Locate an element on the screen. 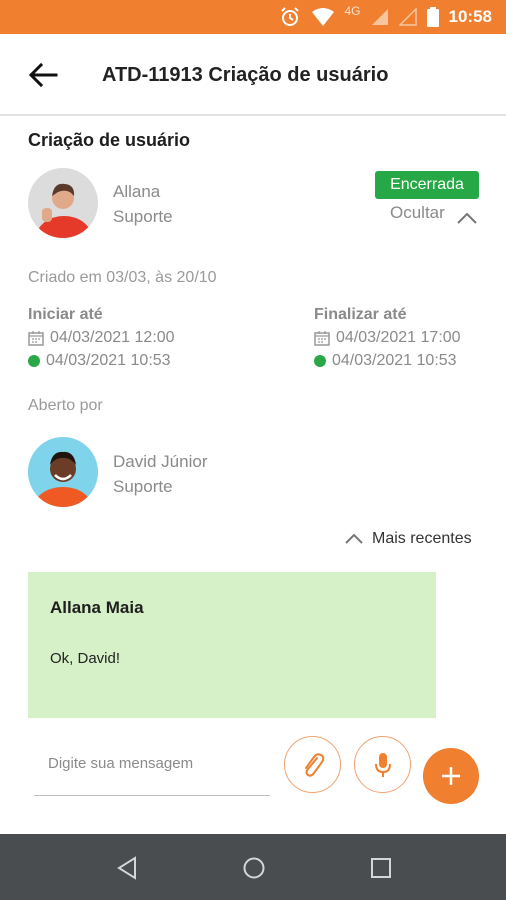 The height and width of the screenshot is (900, 506). opener-role: Suporte is located at coordinates (143, 486).